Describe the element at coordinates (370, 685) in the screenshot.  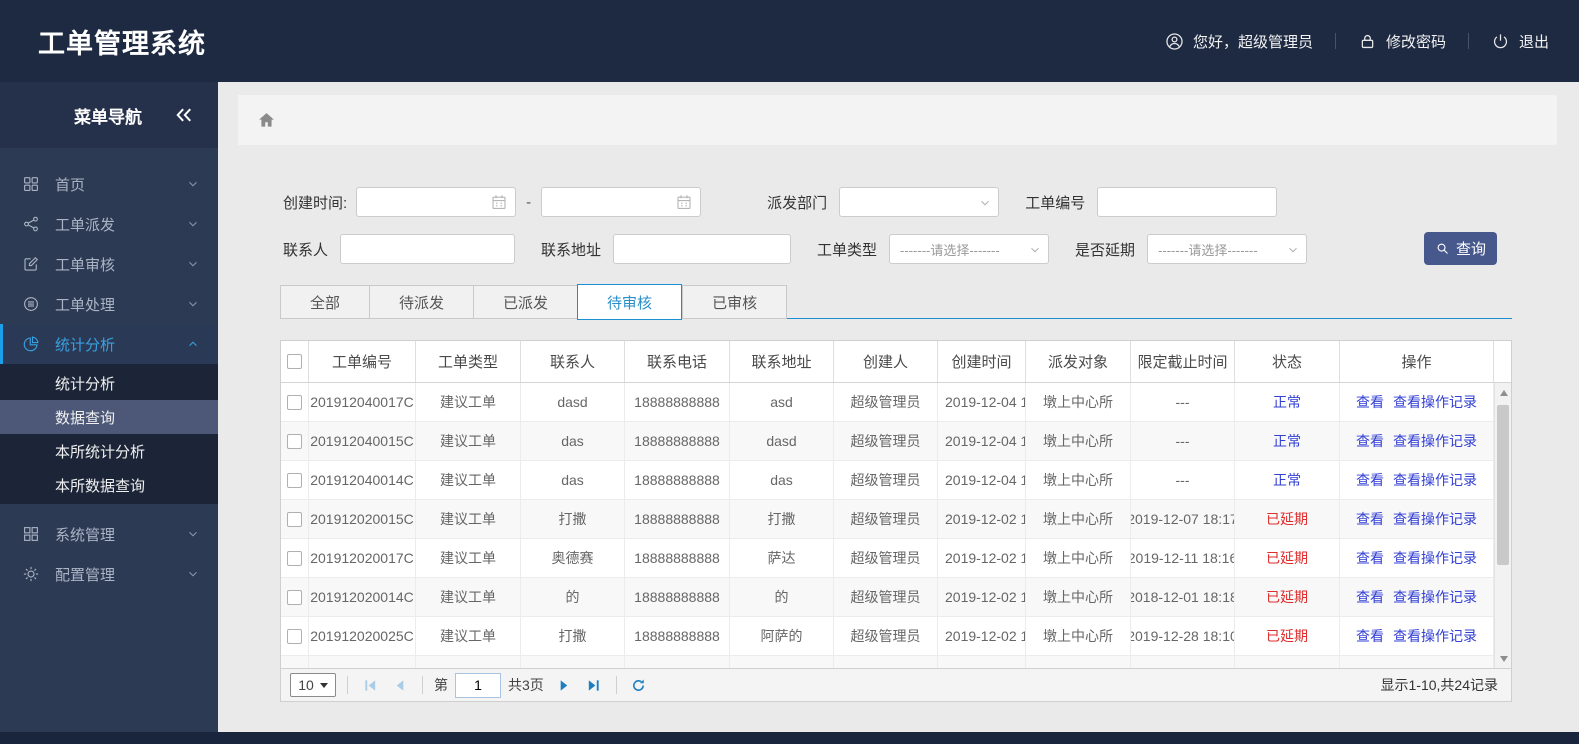
I see `first-page-button` at that location.